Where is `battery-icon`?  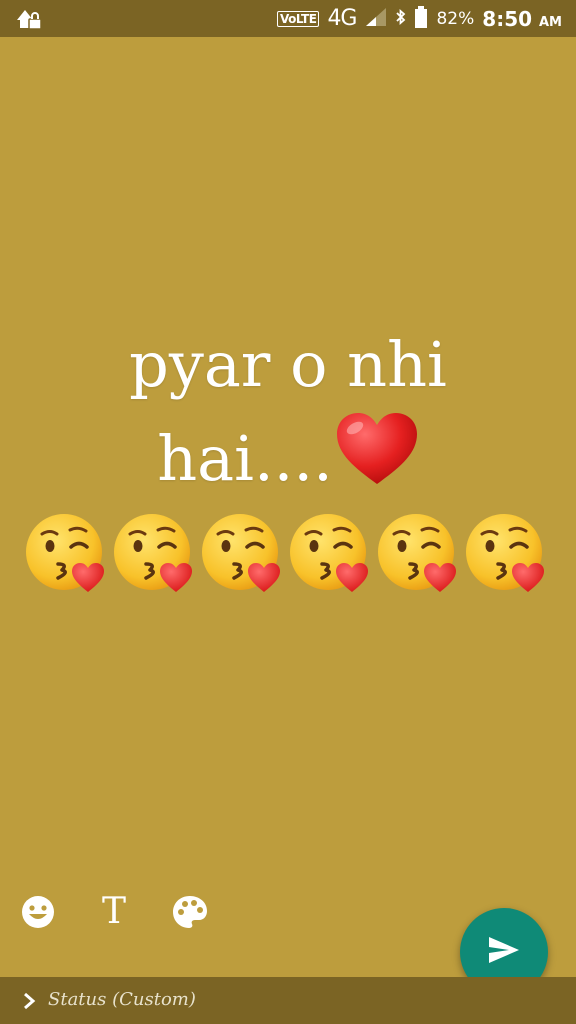
battery-icon is located at coordinates (421, 18).